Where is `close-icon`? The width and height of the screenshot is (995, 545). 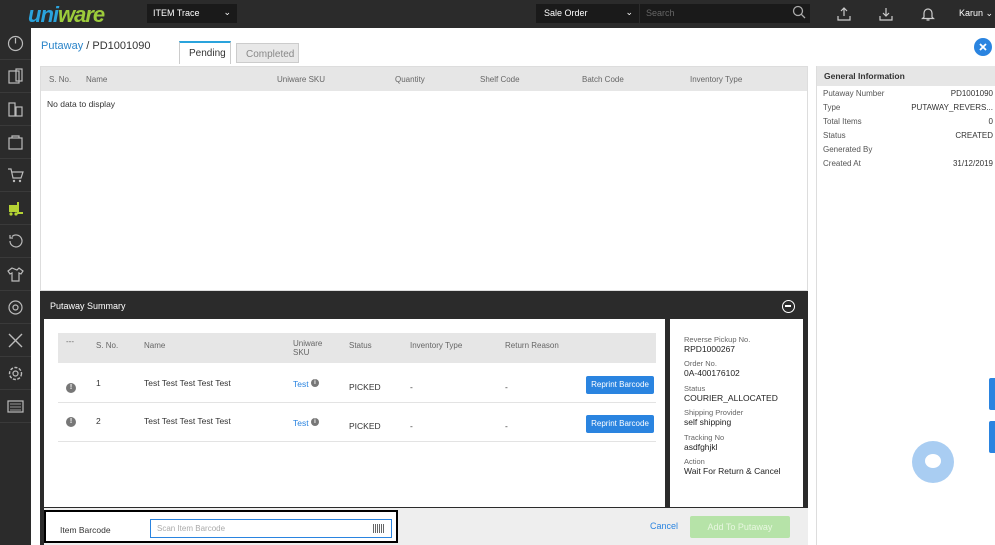
close-icon is located at coordinates (983, 47).